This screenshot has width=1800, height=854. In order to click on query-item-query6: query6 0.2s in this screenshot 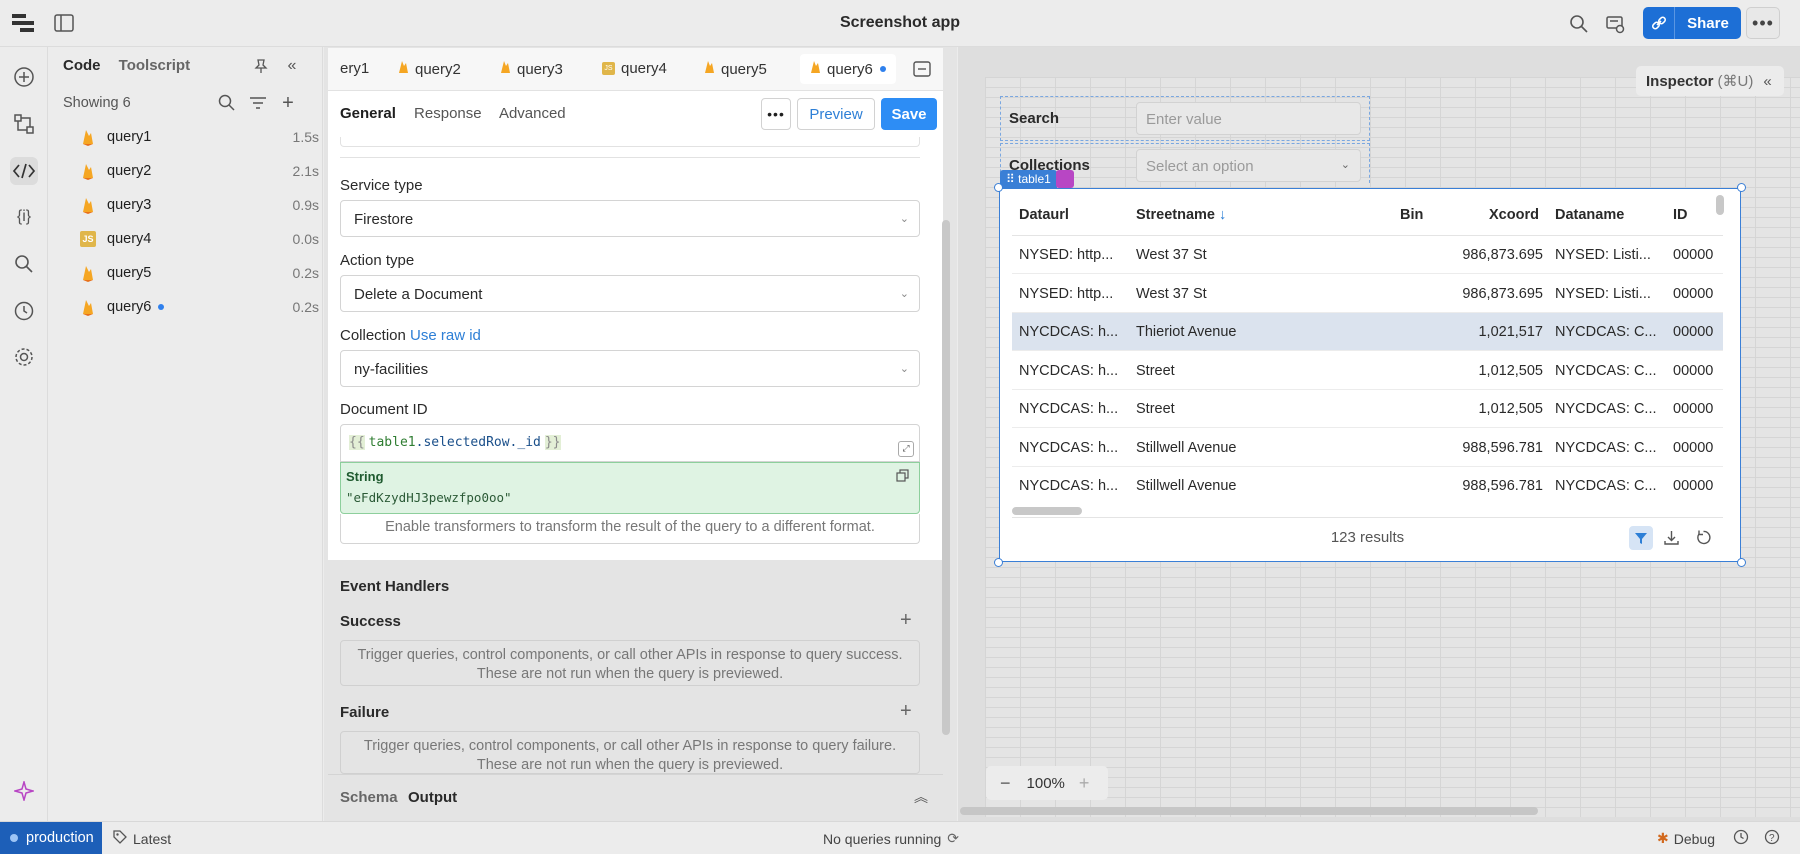, I will do `click(199, 307)`.